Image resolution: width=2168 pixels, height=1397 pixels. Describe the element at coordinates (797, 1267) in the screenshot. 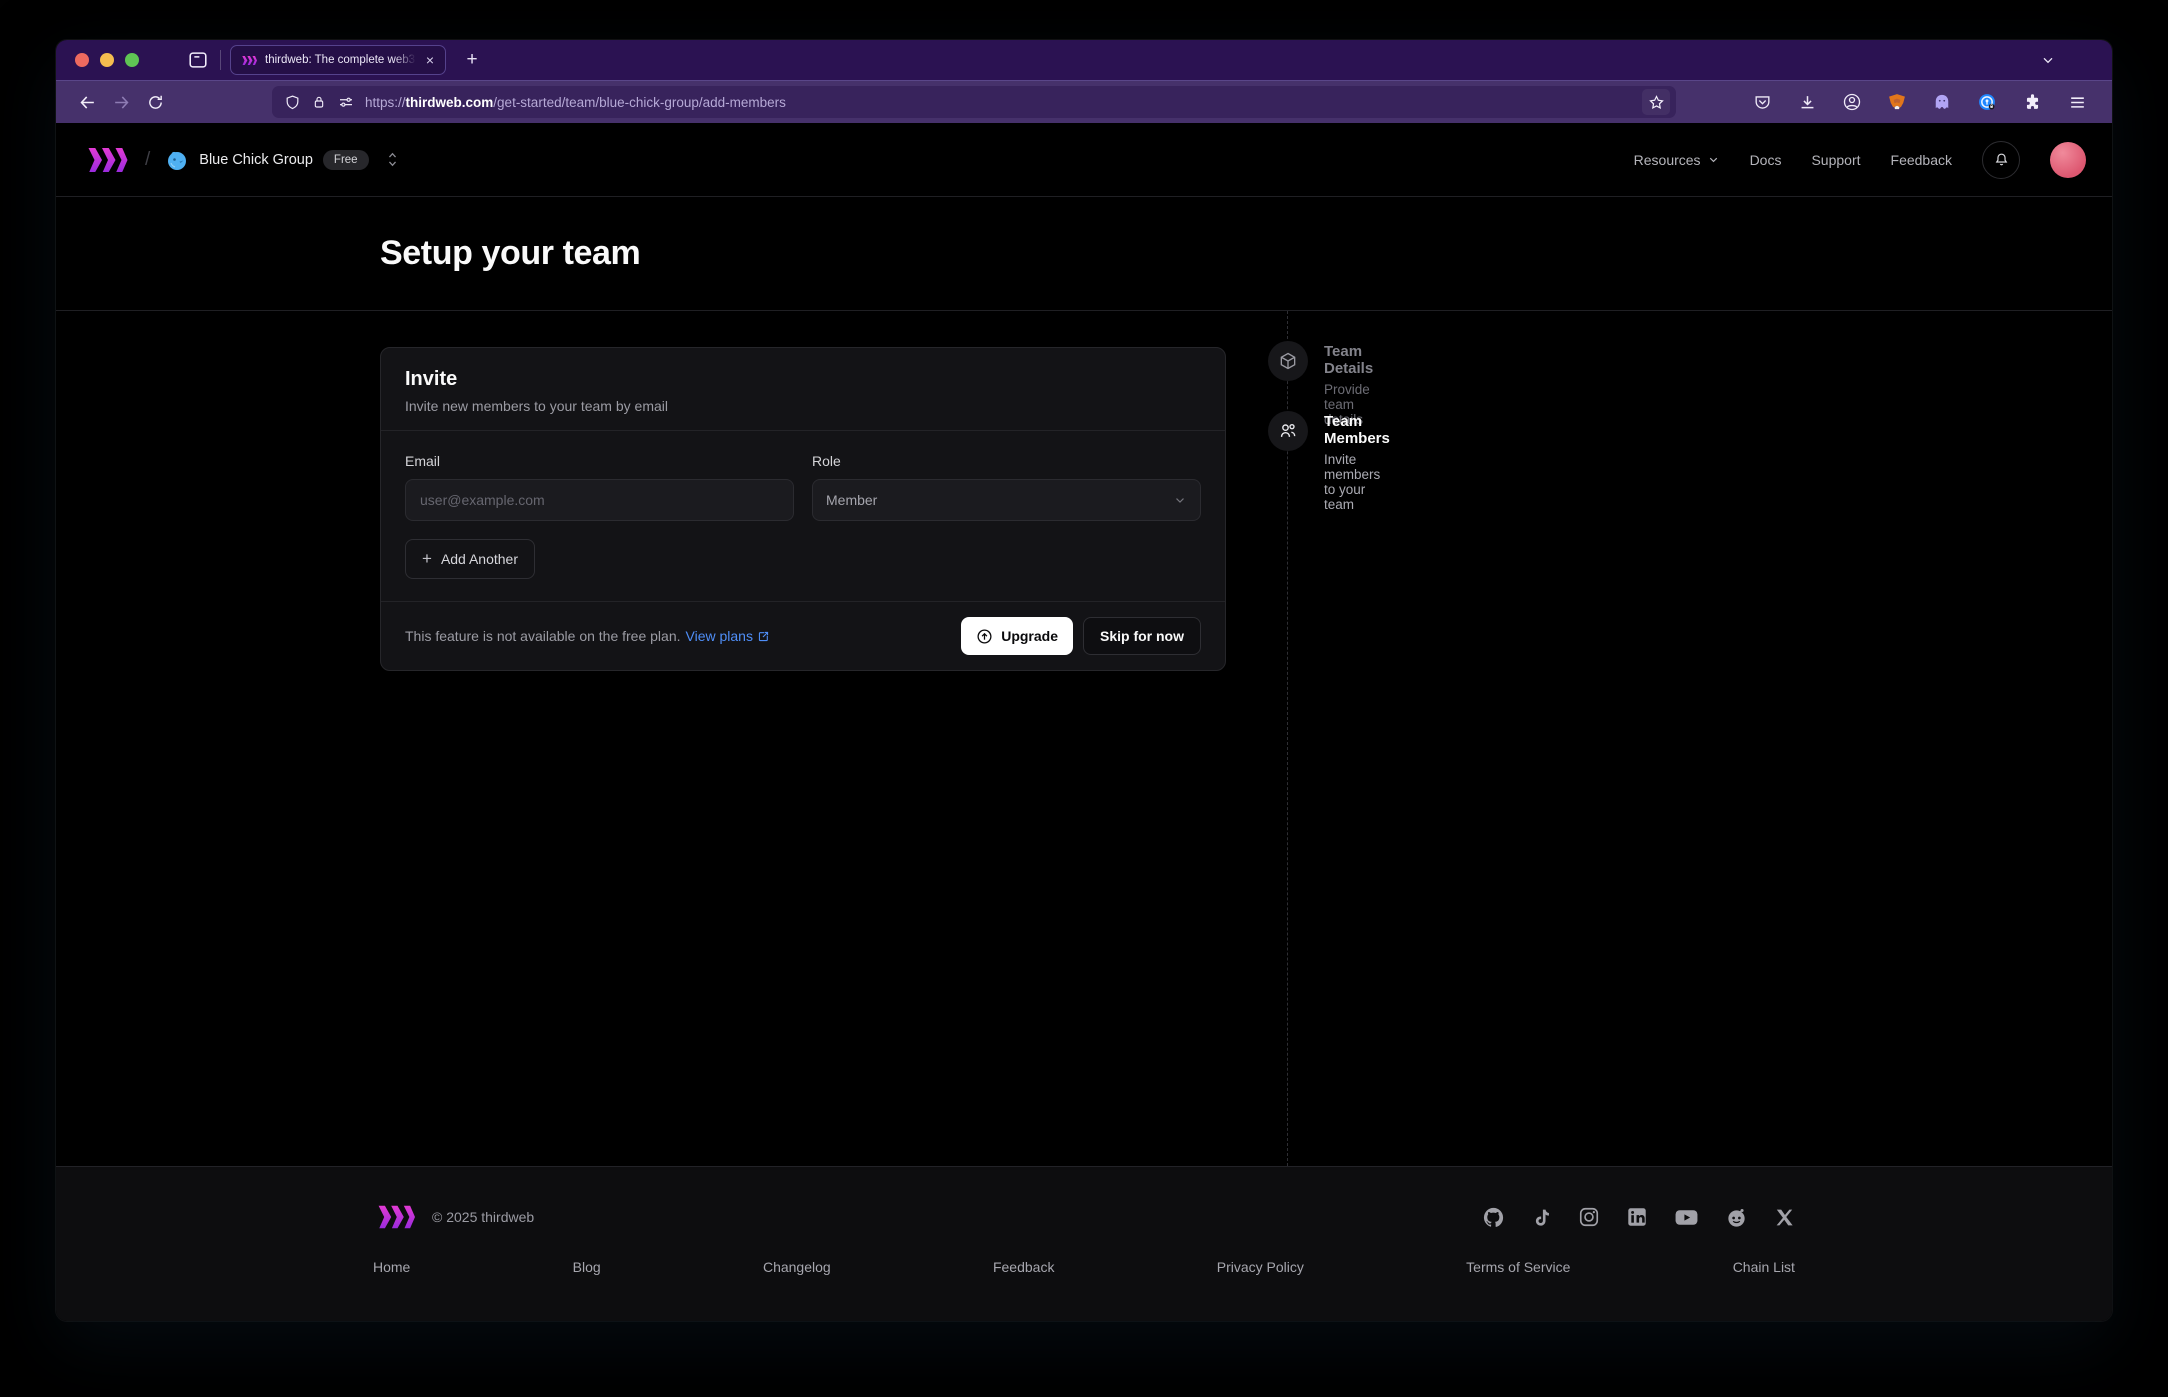

I see `footer-link-changelog: Changelog` at that location.